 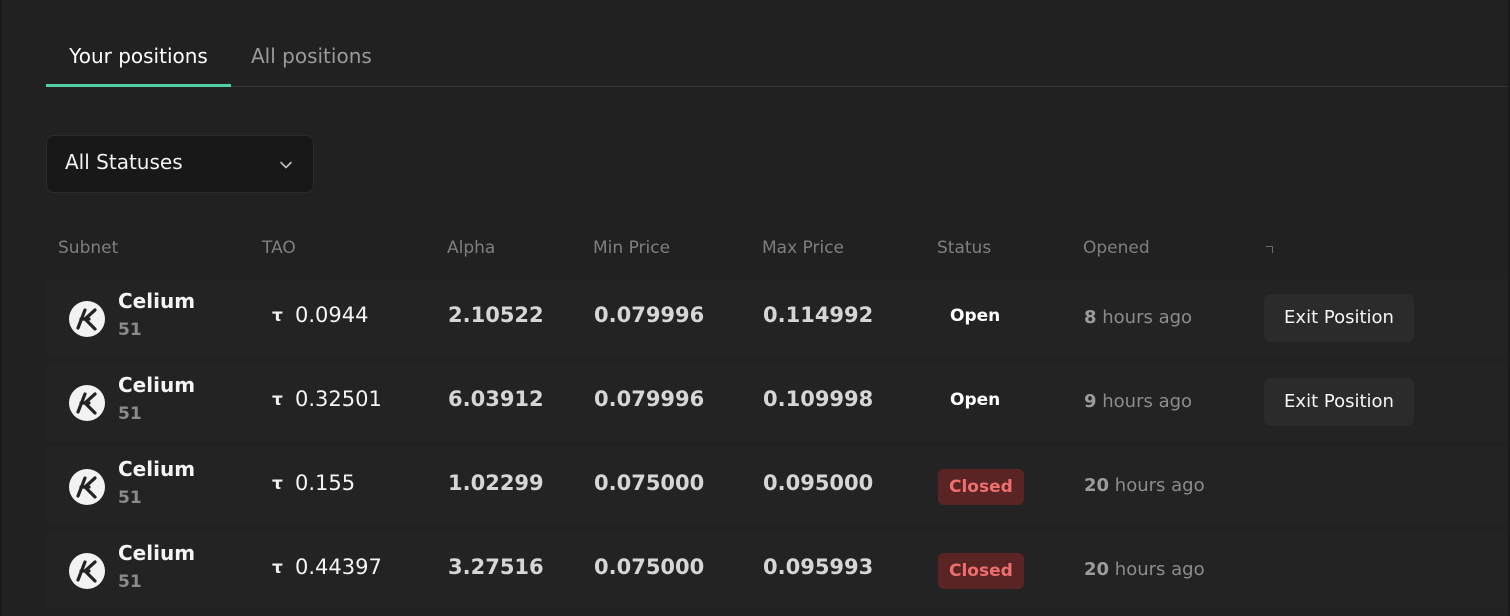 I want to click on tab-your-positions: Your positions, so click(x=138, y=63).